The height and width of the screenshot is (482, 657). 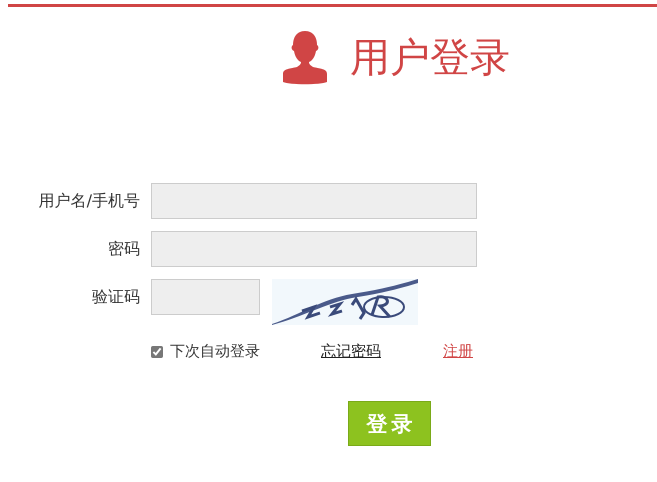 I want to click on username-field, so click(x=314, y=201).